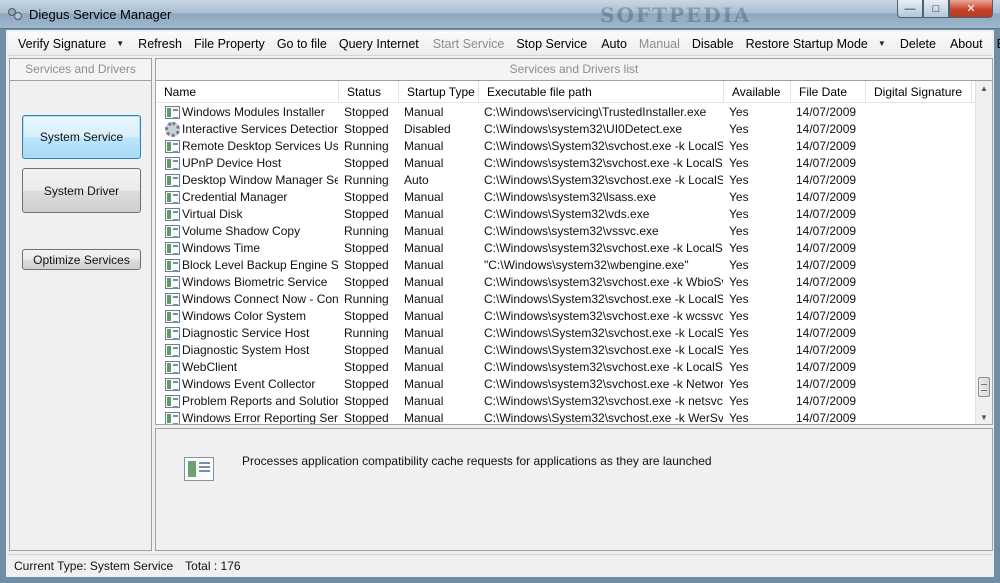  What do you see at coordinates (971, 9) in the screenshot?
I see `close-button: ✕` at bounding box center [971, 9].